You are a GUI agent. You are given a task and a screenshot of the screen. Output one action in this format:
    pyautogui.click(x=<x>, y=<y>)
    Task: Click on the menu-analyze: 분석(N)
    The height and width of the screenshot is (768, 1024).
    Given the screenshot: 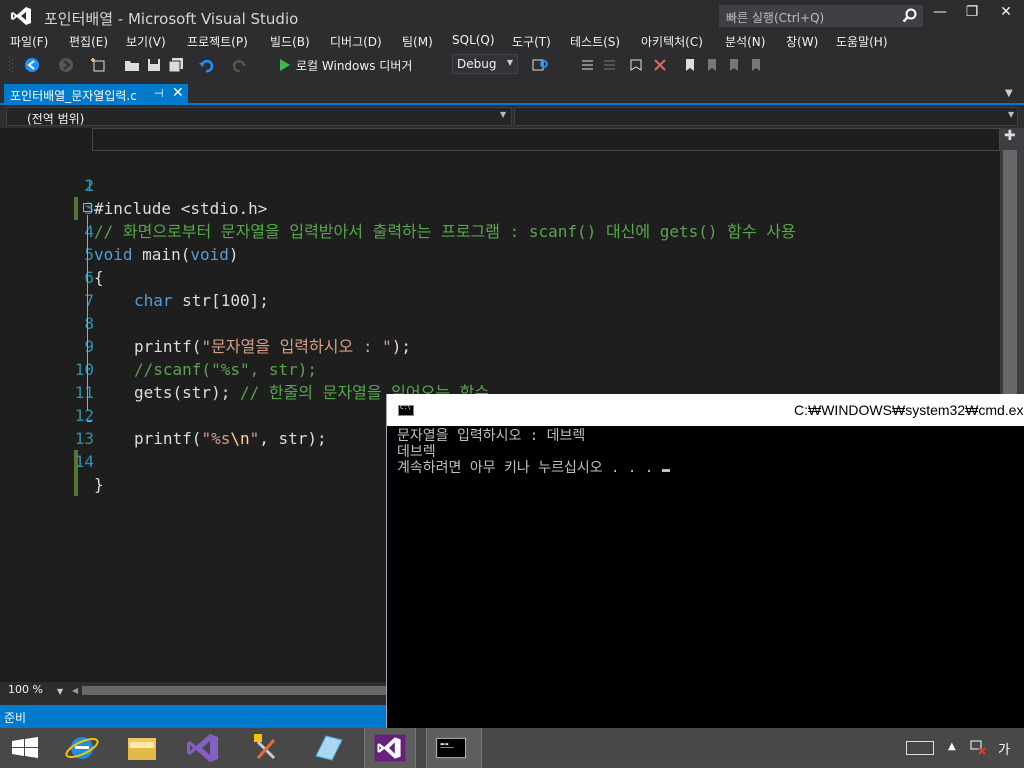 What is the action you would take?
    pyautogui.click(x=745, y=41)
    